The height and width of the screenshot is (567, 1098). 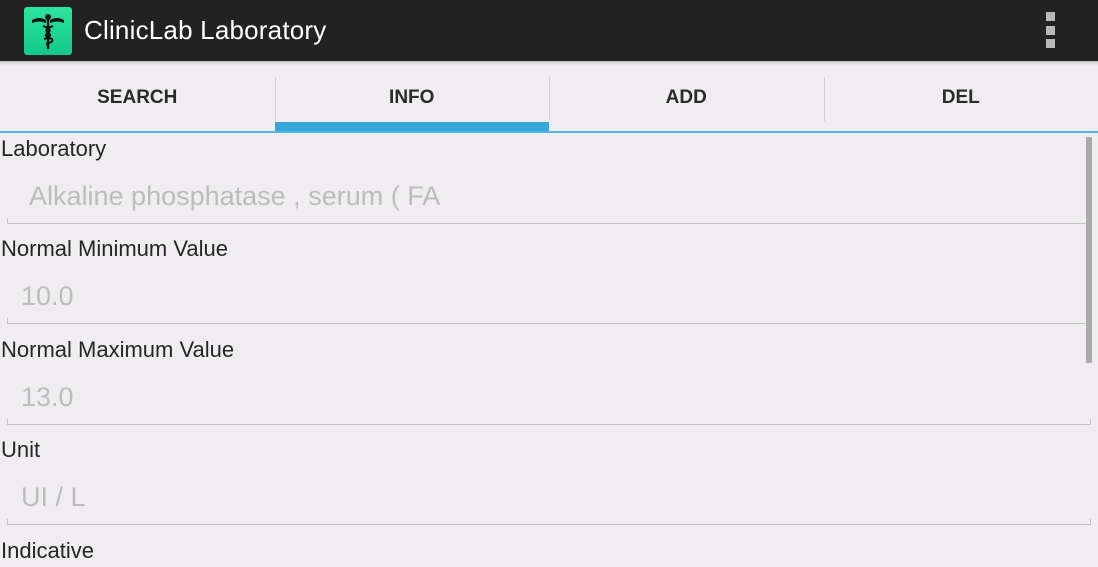 I want to click on tab-info: INFO, so click(x=412, y=98).